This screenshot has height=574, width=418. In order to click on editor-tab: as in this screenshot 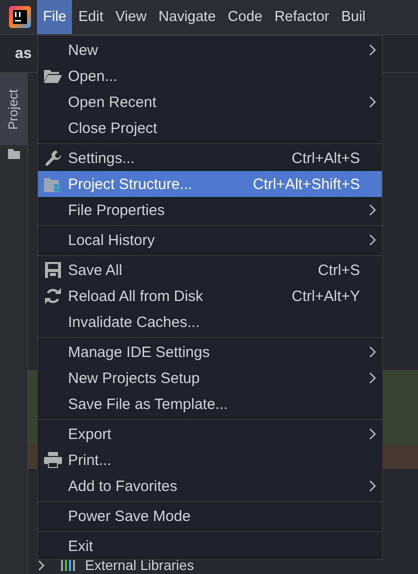, I will do `click(23, 53)`.